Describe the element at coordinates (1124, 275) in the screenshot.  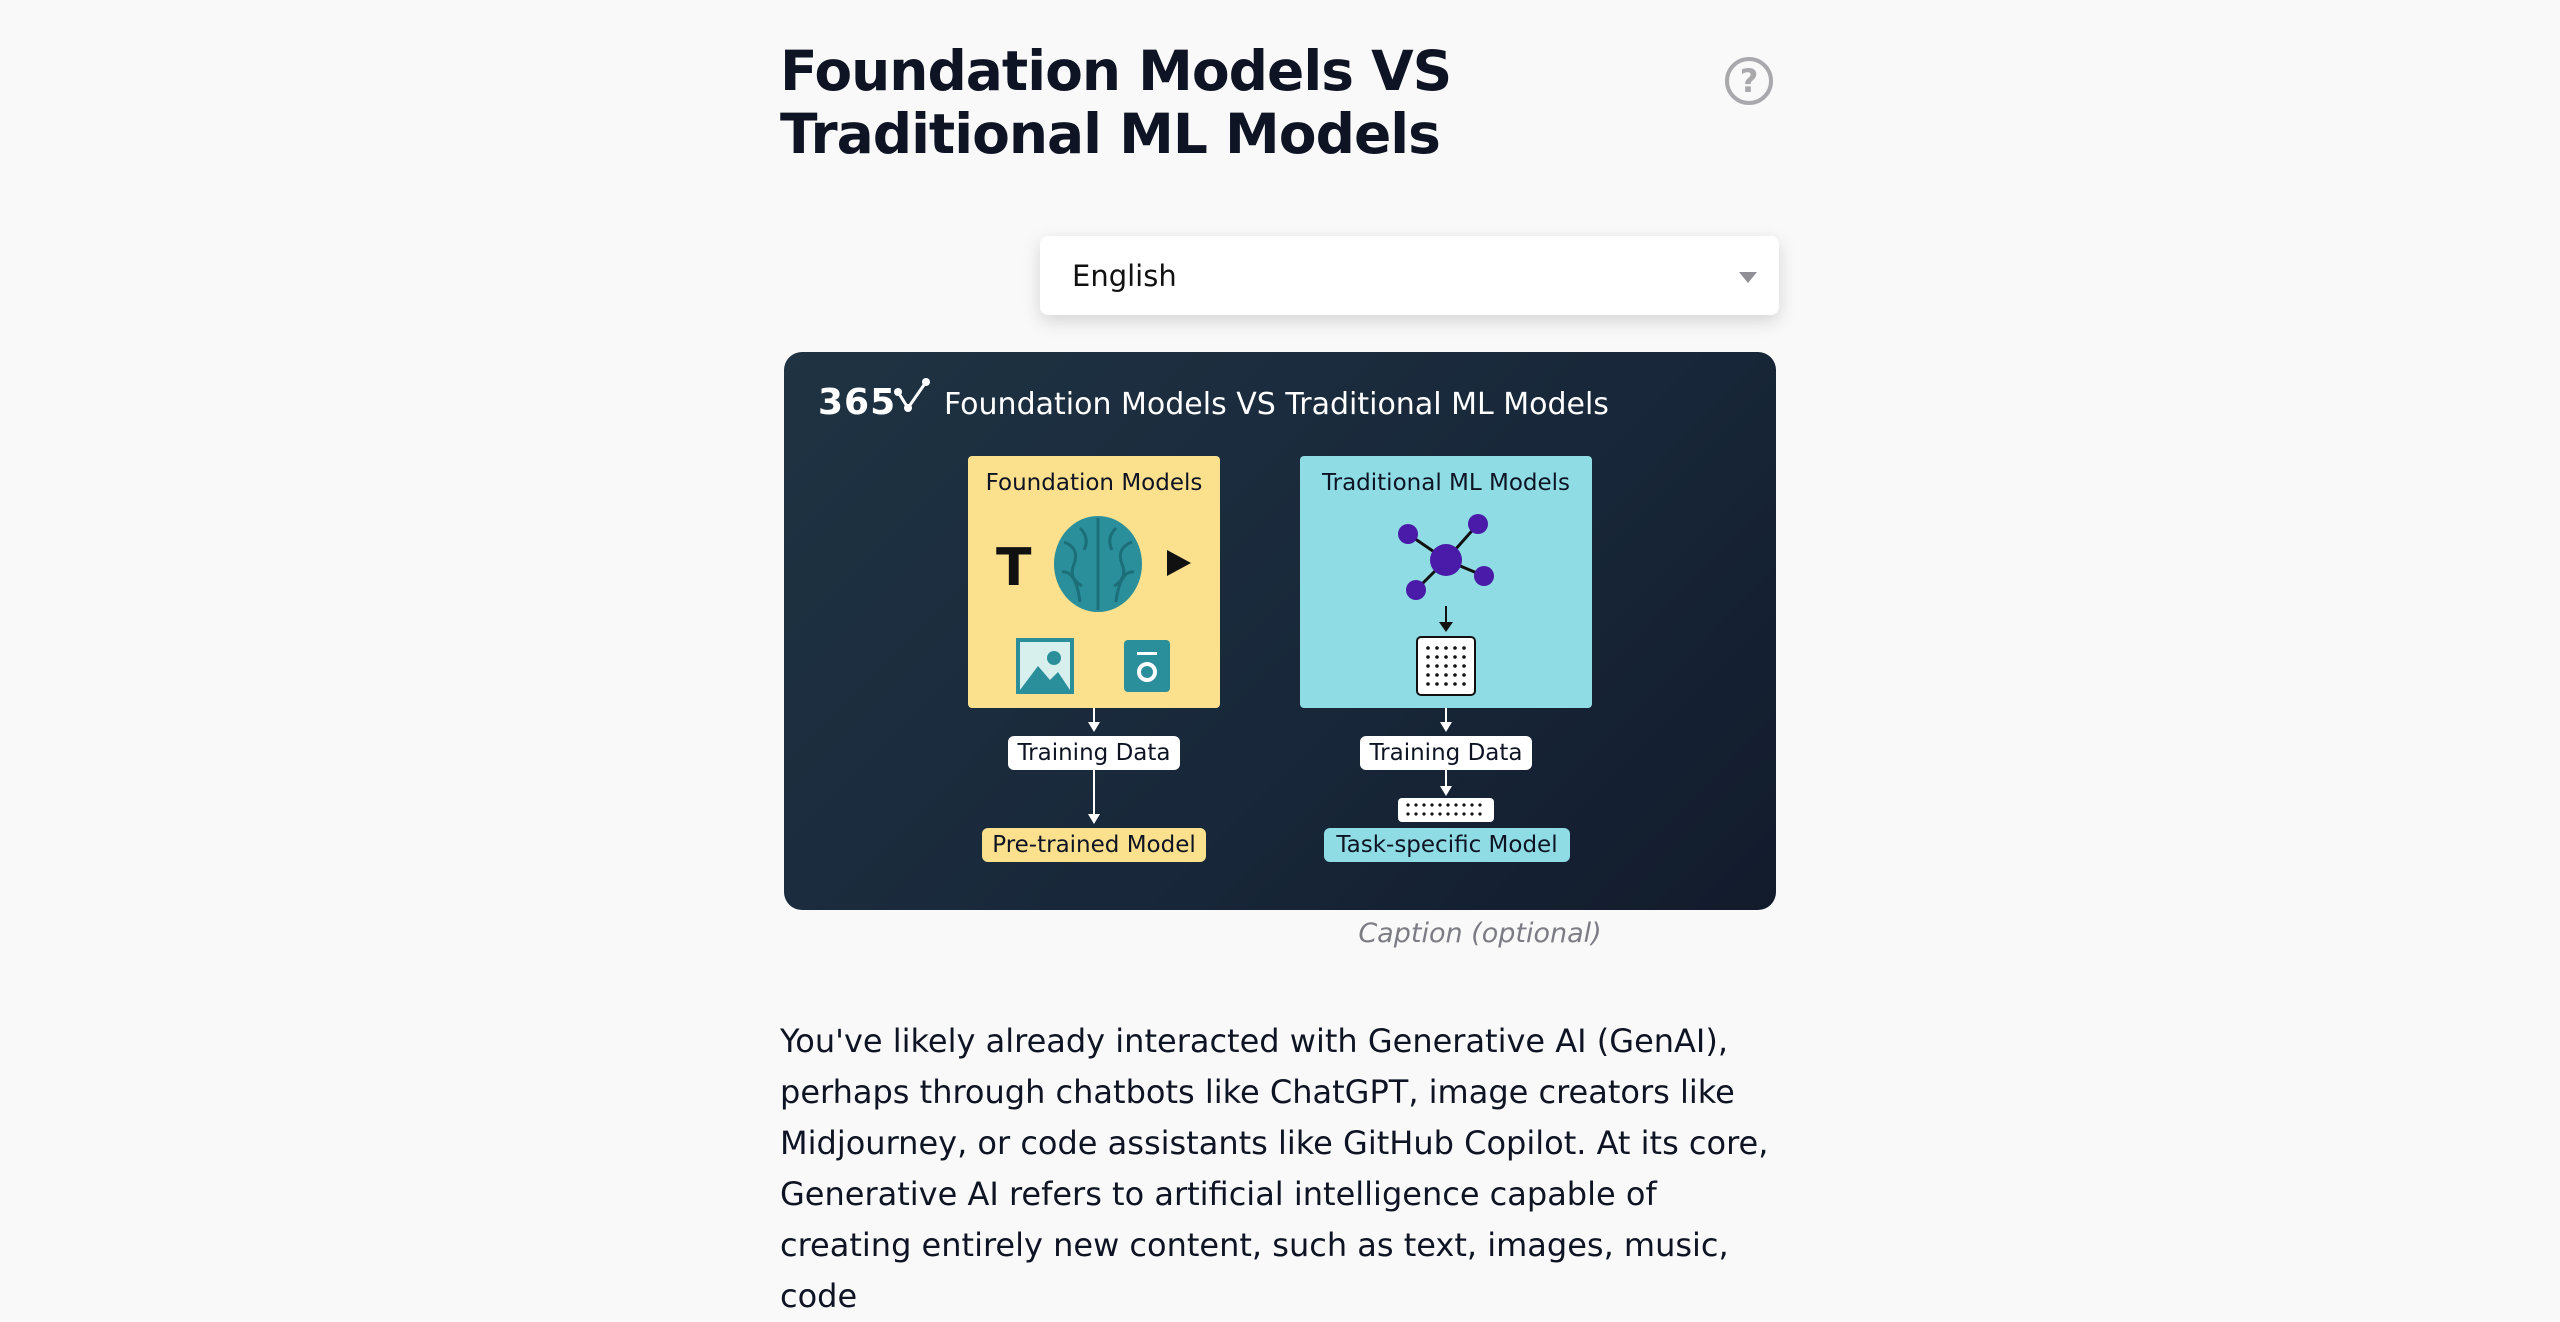
I see `language-select-value: English` at that location.